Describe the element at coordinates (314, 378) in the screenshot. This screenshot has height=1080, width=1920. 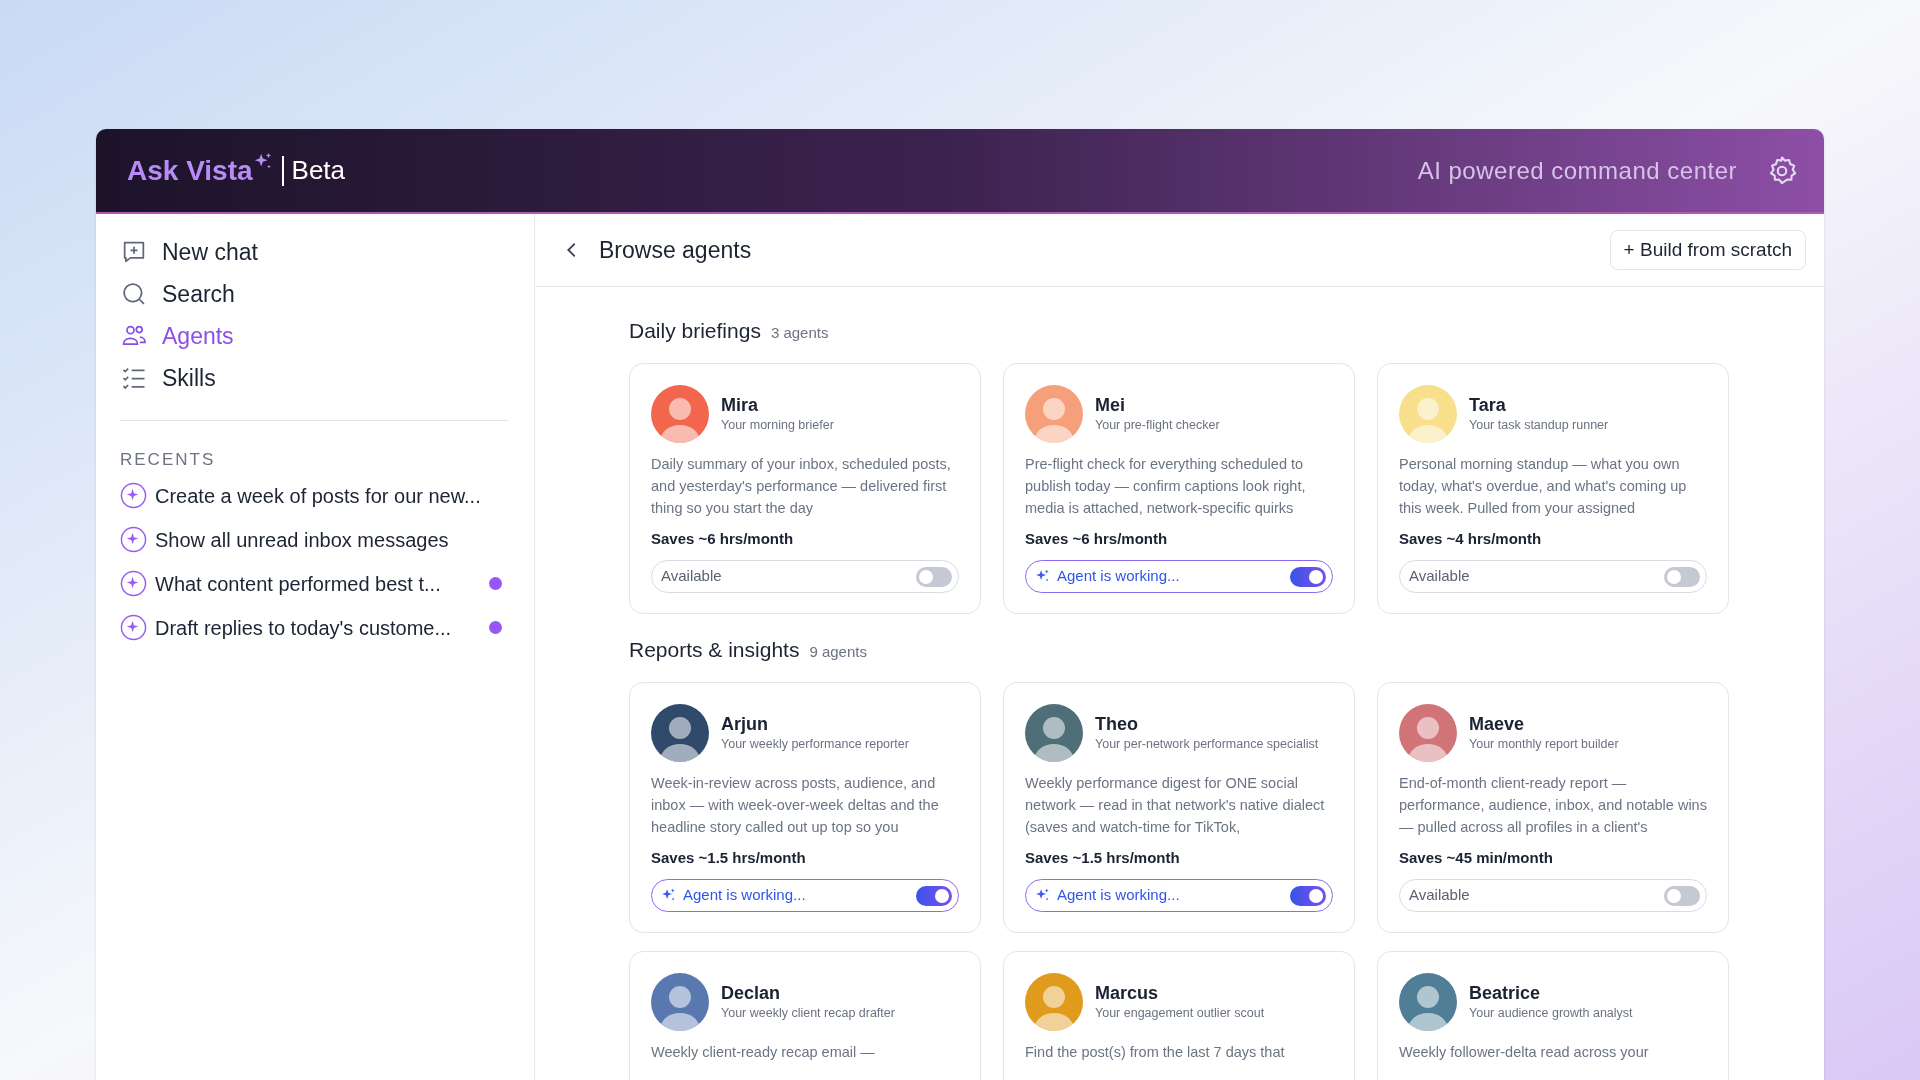
I see `nav-item: Skills` at that location.